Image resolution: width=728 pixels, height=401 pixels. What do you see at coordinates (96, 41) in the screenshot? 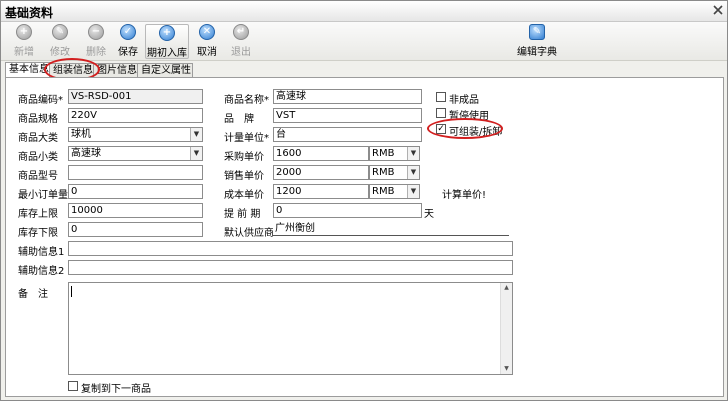
I see `delete-button: − 删除` at bounding box center [96, 41].